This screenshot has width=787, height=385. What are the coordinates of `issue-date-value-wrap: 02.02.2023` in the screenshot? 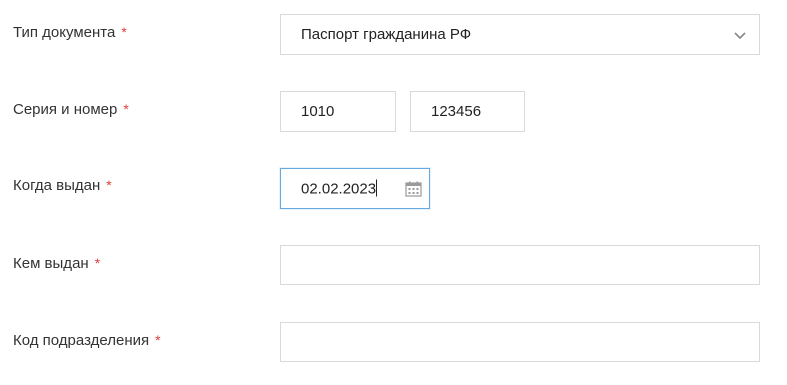 It's located at (339, 188).